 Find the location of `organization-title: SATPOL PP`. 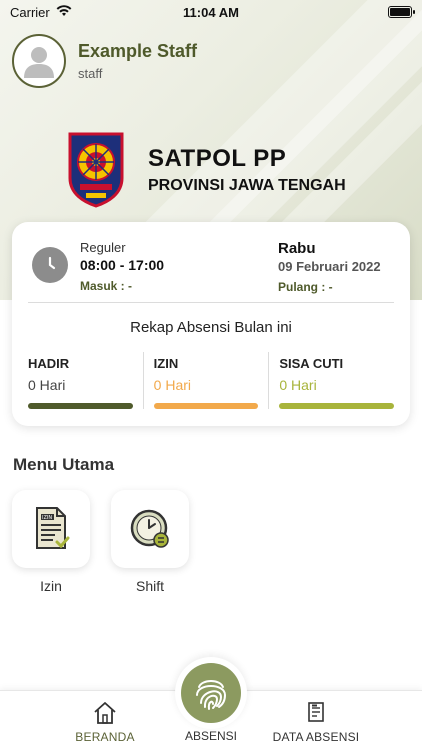

organization-title: SATPOL PP is located at coordinates (217, 158).